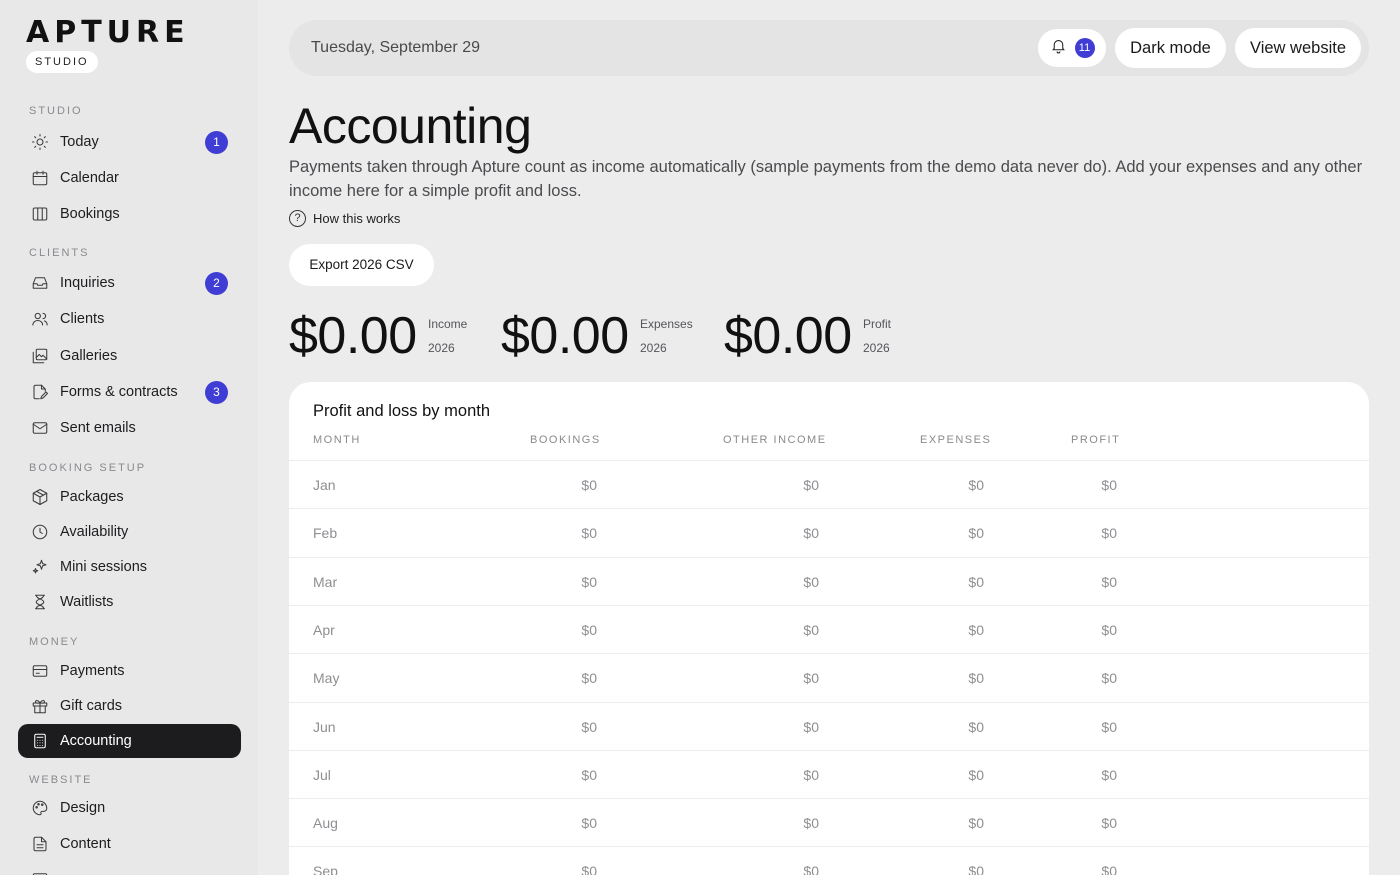  What do you see at coordinates (395, 47) in the screenshot?
I see `current-date: Tuesday, September 29` at bounding box center [395, 47].